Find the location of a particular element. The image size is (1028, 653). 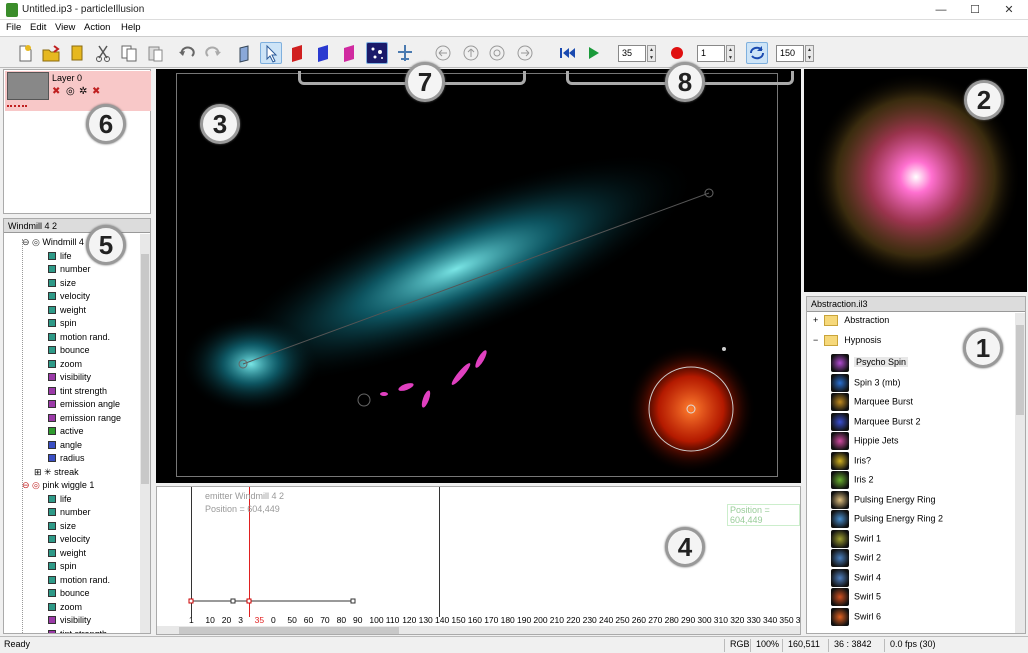

menu-edit: Edit is located at coordinates (38, 27).